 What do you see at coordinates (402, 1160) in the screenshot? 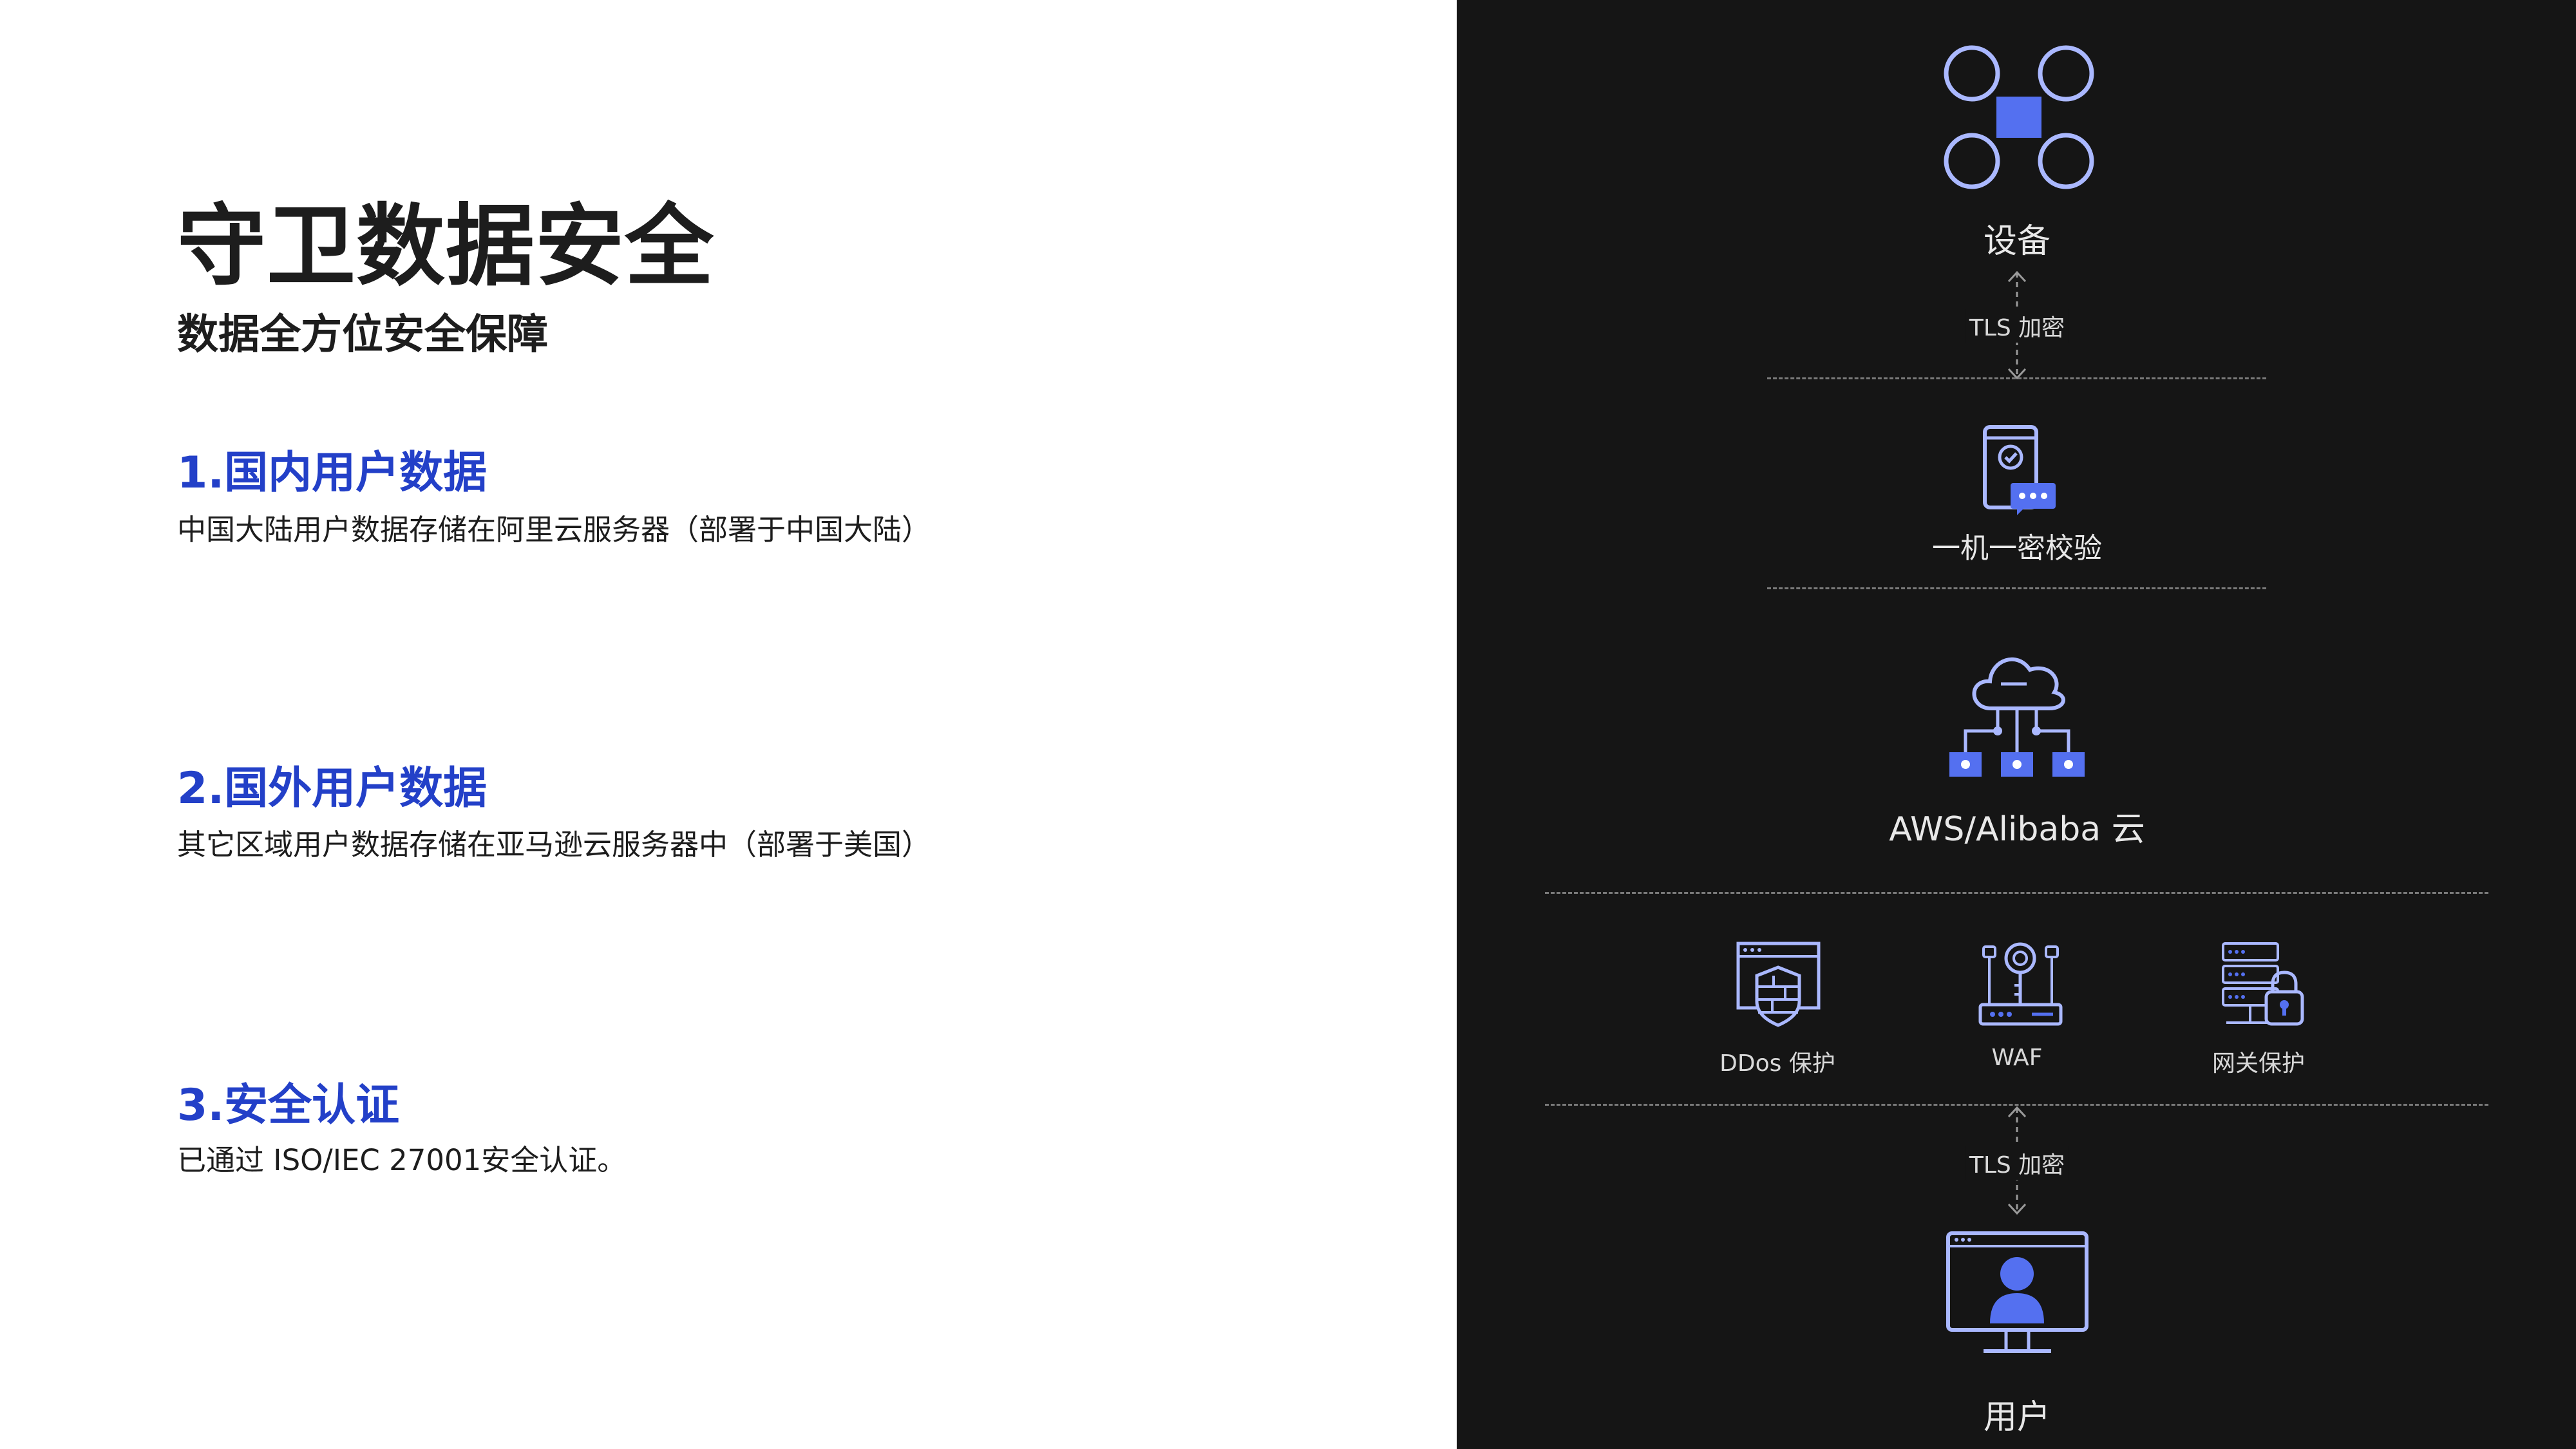
I see `section-certification-body: 已通过 ISO/IEC 27001安全认证。` at bounding box center [402, 1160].